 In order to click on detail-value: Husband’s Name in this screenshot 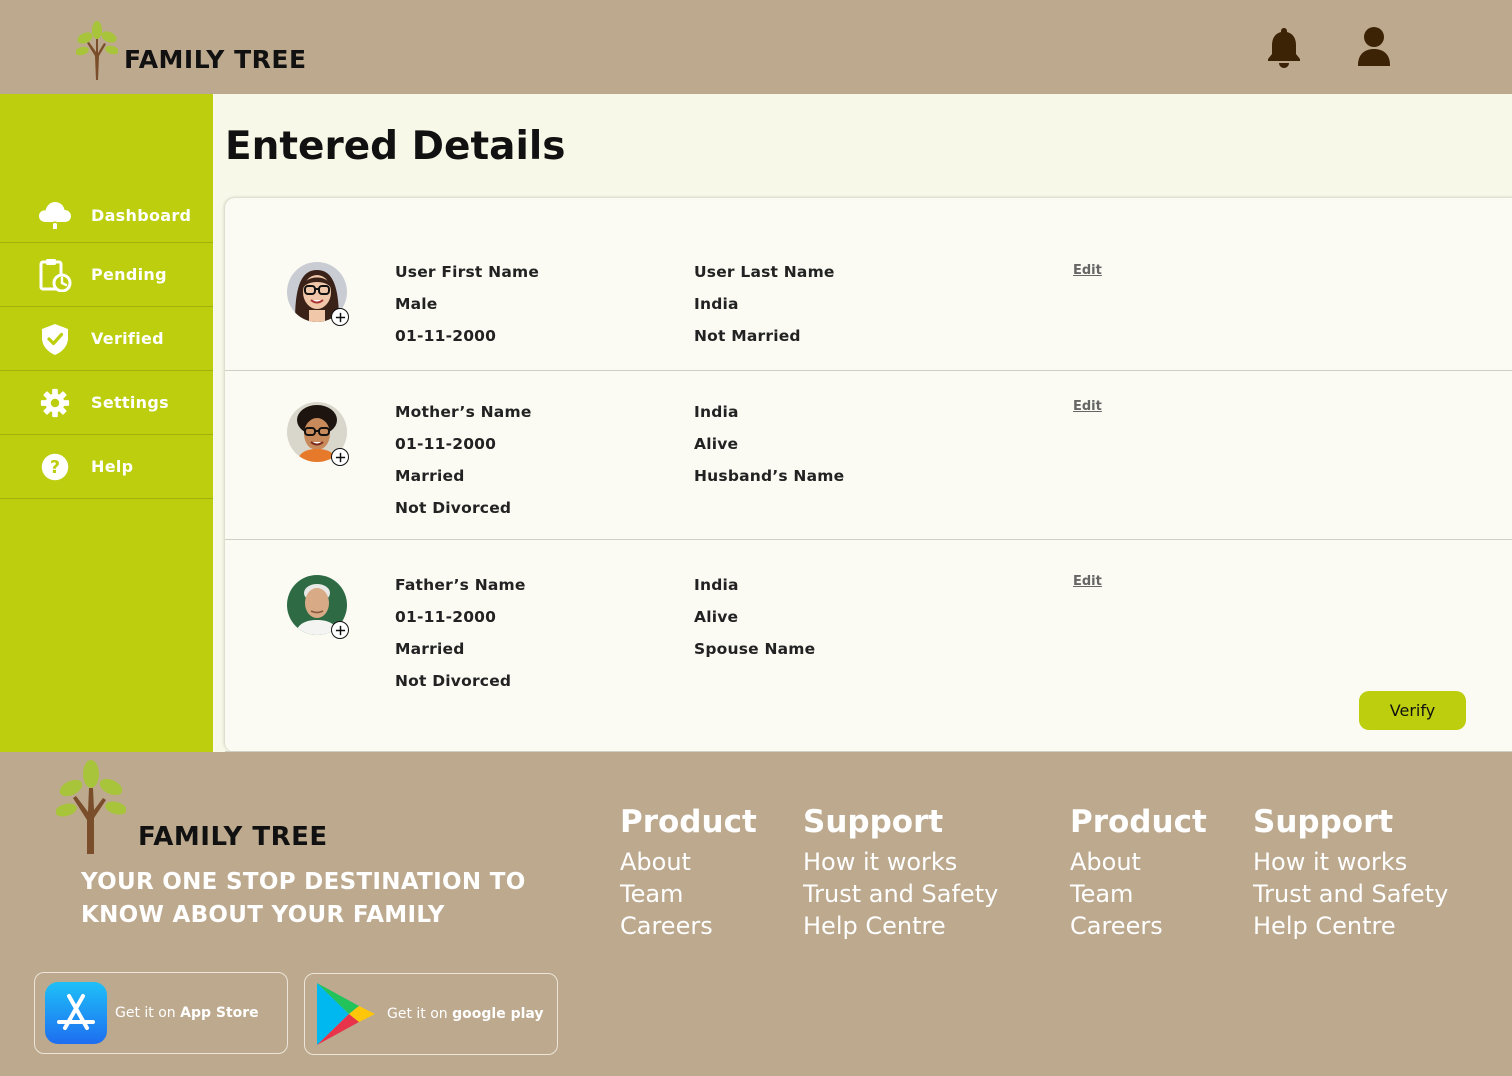, I will do `click(769, 476)`.